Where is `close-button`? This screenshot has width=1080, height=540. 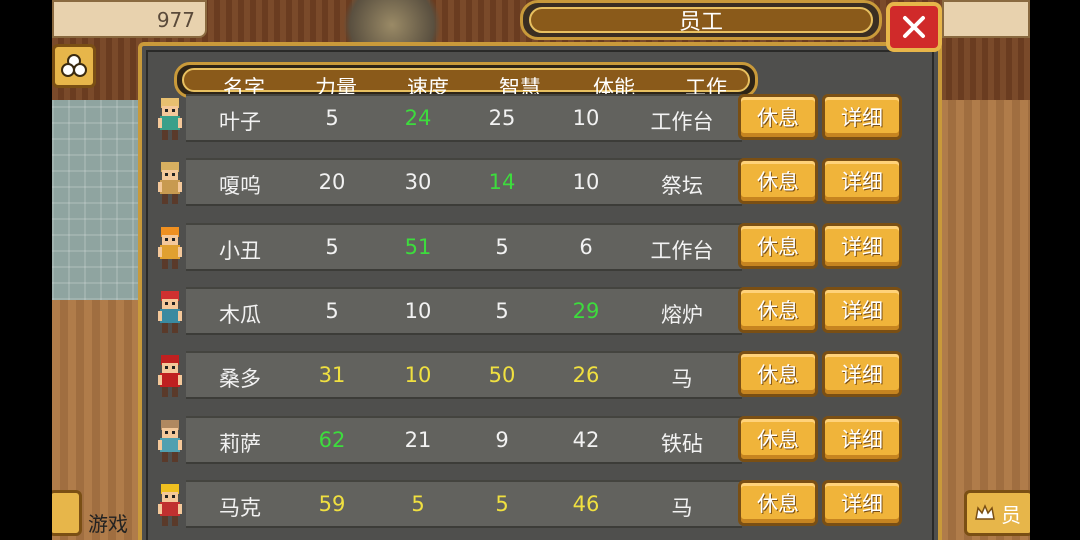 close-button is located at coordinates (914, 27).